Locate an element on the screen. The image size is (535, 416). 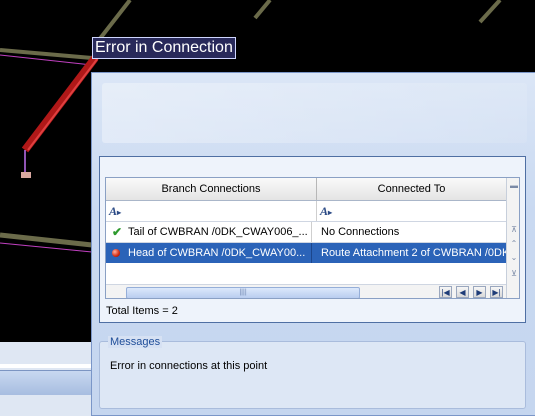
prev-page-button: ◀ is located at coordinates (462, 292).